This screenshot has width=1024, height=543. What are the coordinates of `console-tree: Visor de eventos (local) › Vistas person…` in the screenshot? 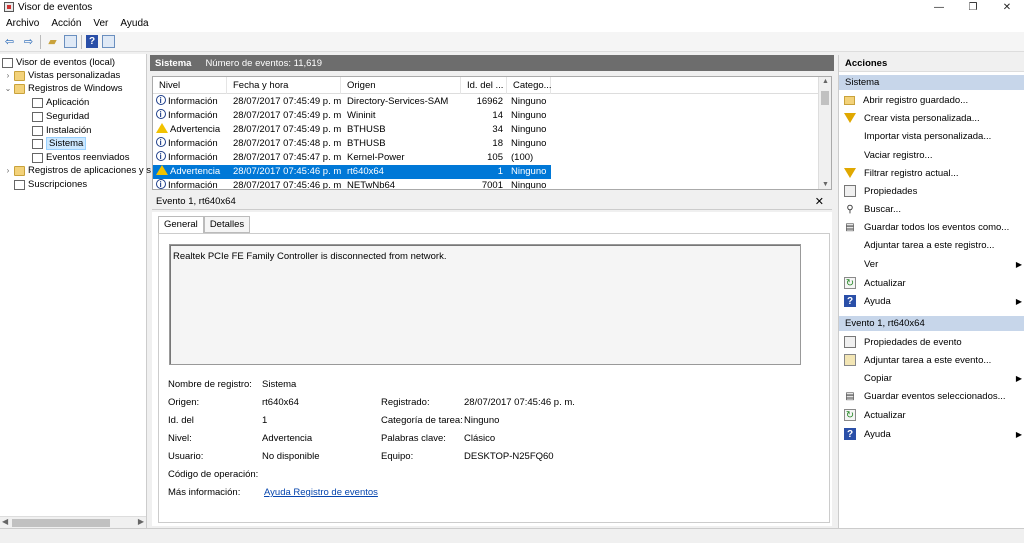 It's located at (75, 291).